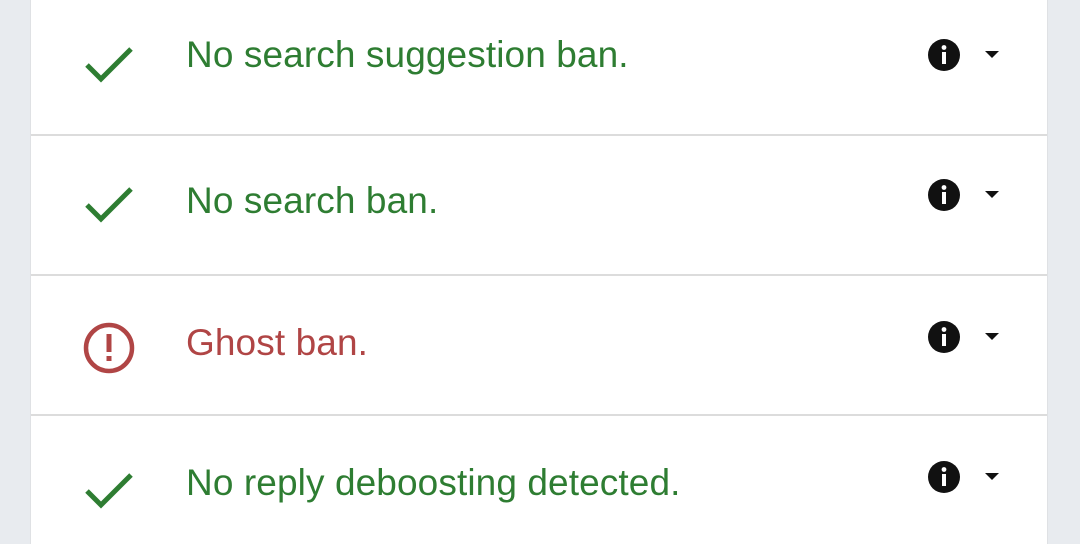 The width and height of the screenshot is (1080, 544). What do you see at coordinates (277, 342) in the screenshot?
I see `result-label: Ghost ban.` at bounding box center [277, 342].